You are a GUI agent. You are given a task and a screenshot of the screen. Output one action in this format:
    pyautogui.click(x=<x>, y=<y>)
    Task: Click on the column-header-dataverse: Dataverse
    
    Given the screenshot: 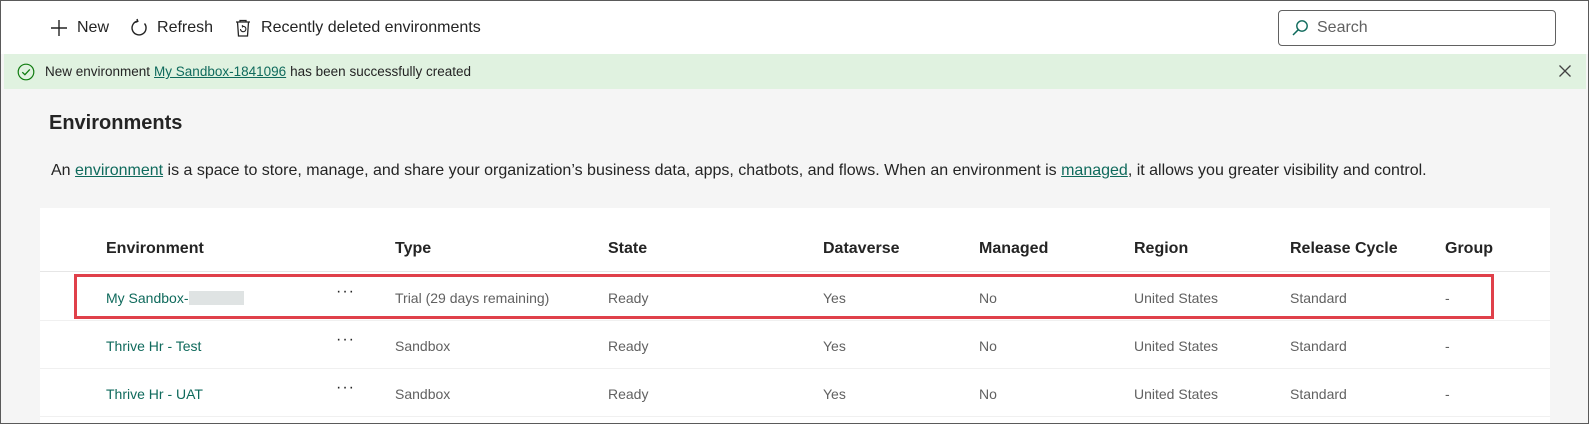 What is the action you would take?
    pyautogui.click(x=861, y=249)
    